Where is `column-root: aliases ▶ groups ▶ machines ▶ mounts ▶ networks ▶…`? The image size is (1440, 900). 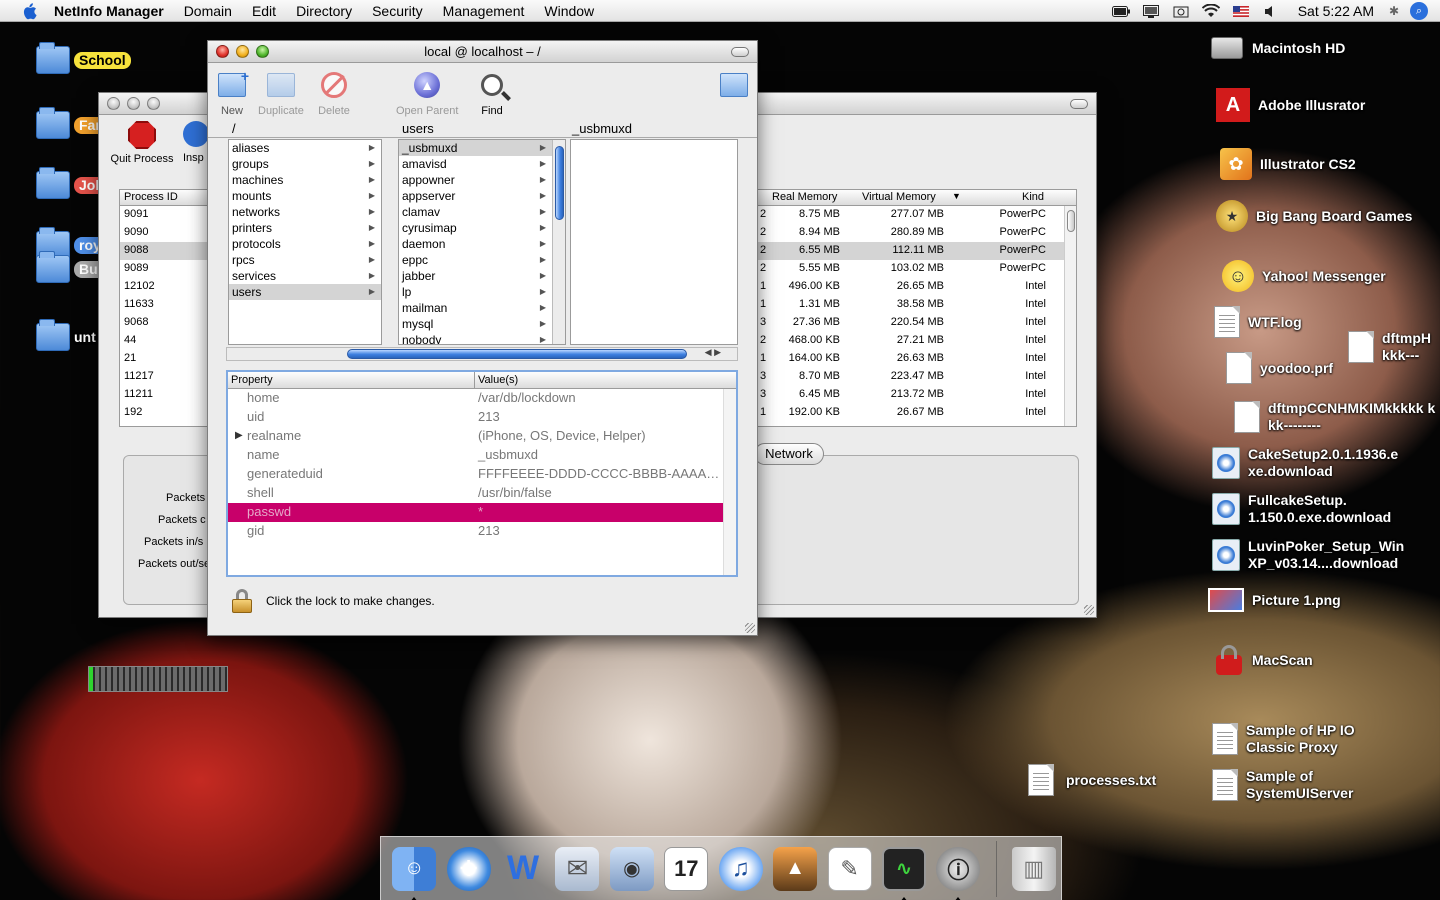 column-root: aliases ▶ groups ▶ machines ▶ mounts ▶ networks ▶… is located at coordinates (305, 242).